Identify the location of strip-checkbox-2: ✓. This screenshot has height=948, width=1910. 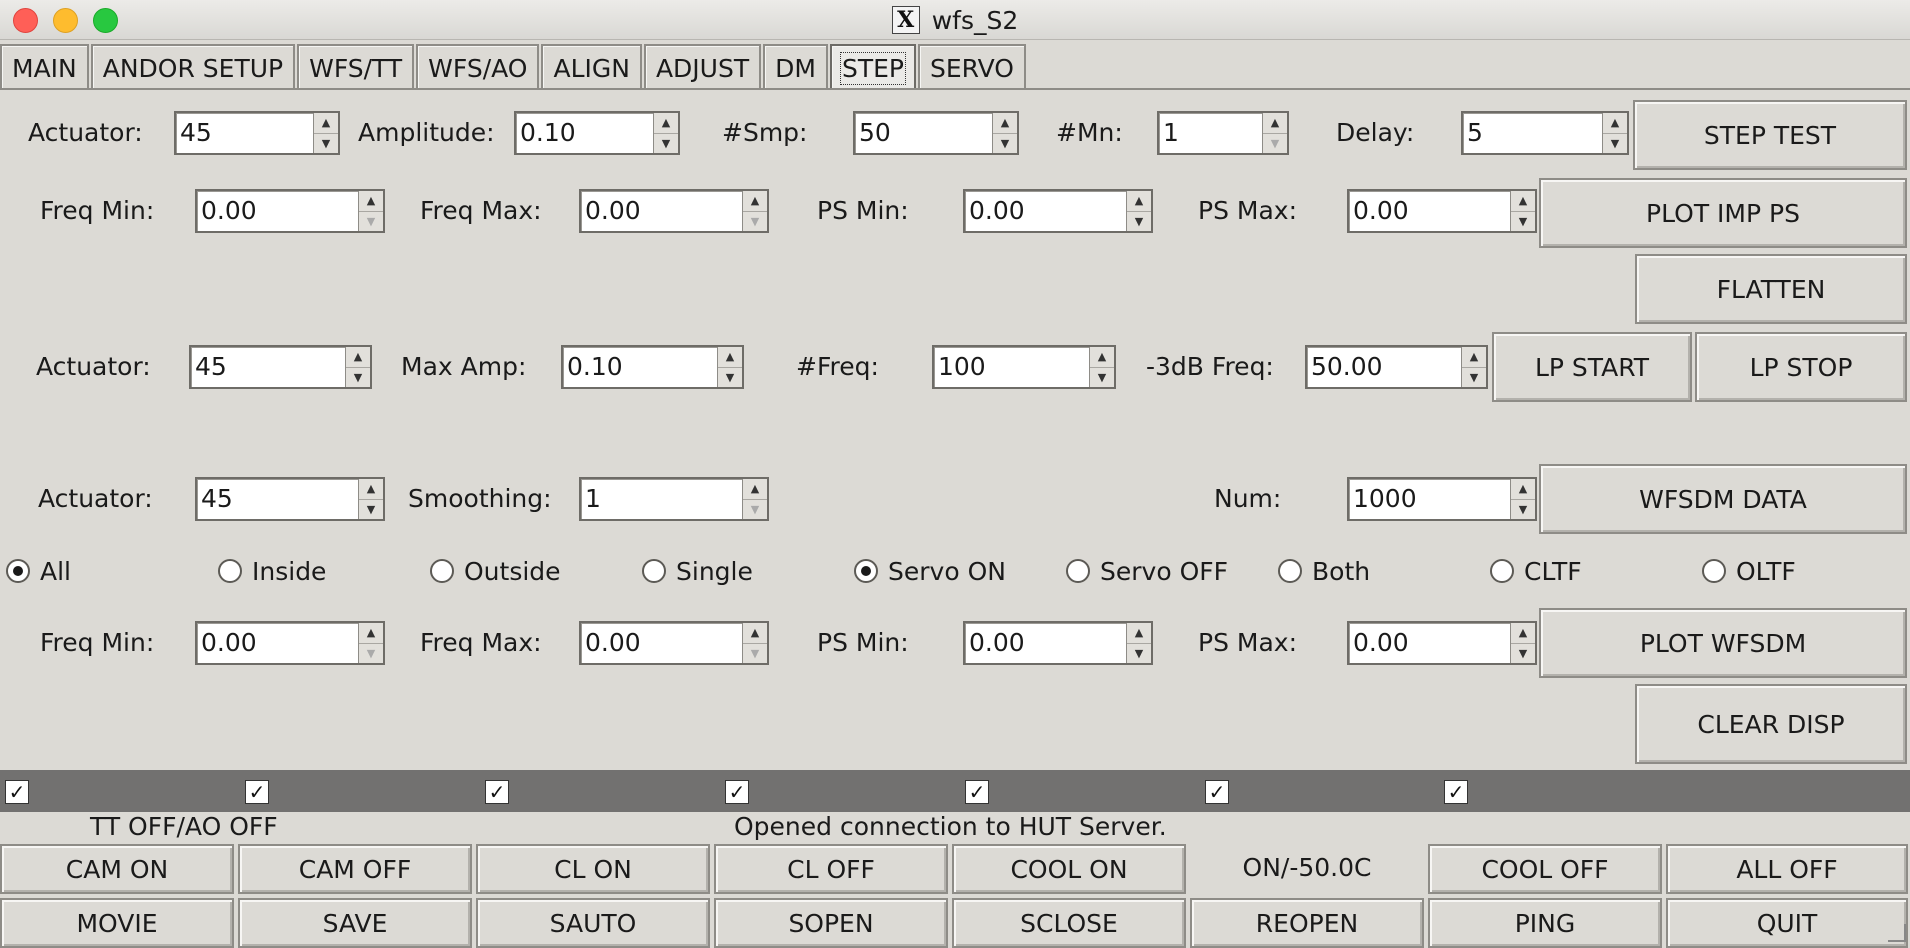
(257, 792).